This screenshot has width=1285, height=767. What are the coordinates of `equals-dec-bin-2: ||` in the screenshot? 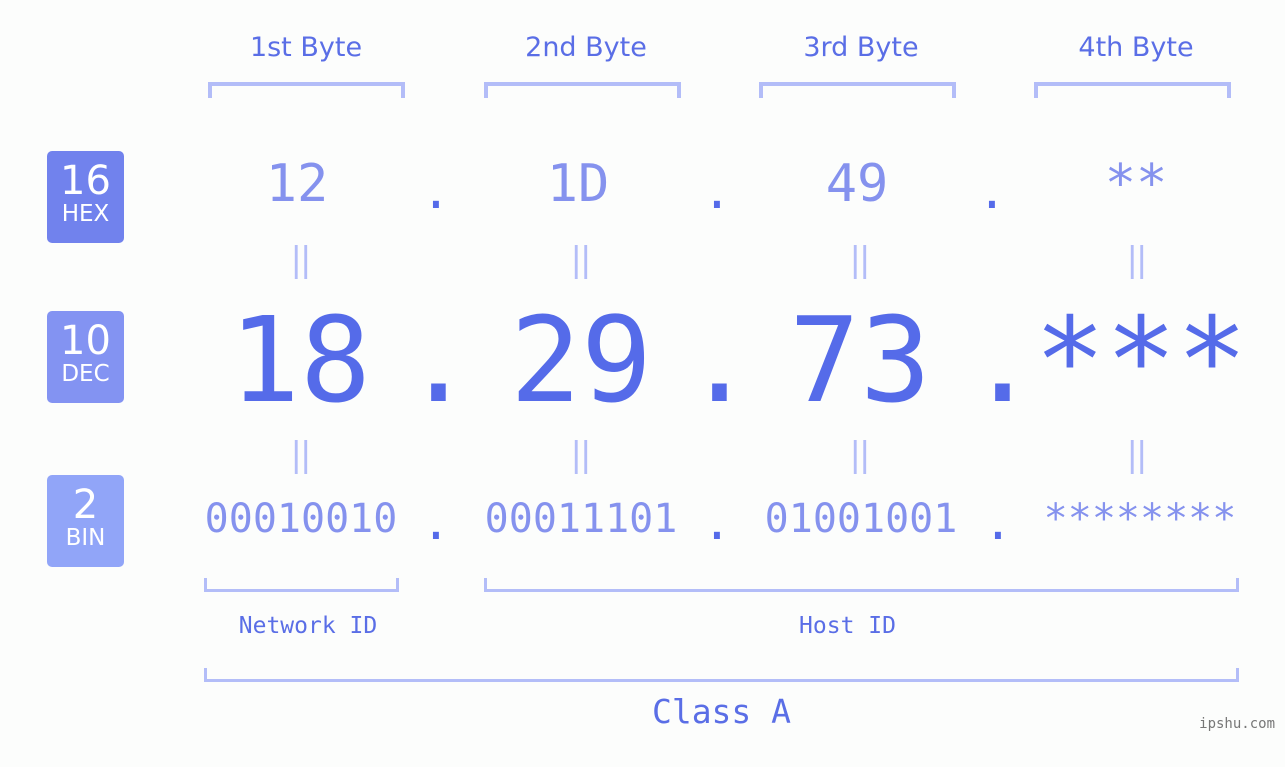 It's located at (581, 455).